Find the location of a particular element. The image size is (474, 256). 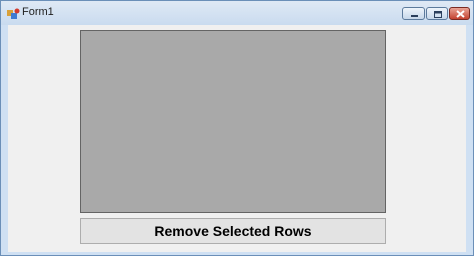

remove-selected-rows-button: Remove Selected Rows is located at coordinates (233, 231).